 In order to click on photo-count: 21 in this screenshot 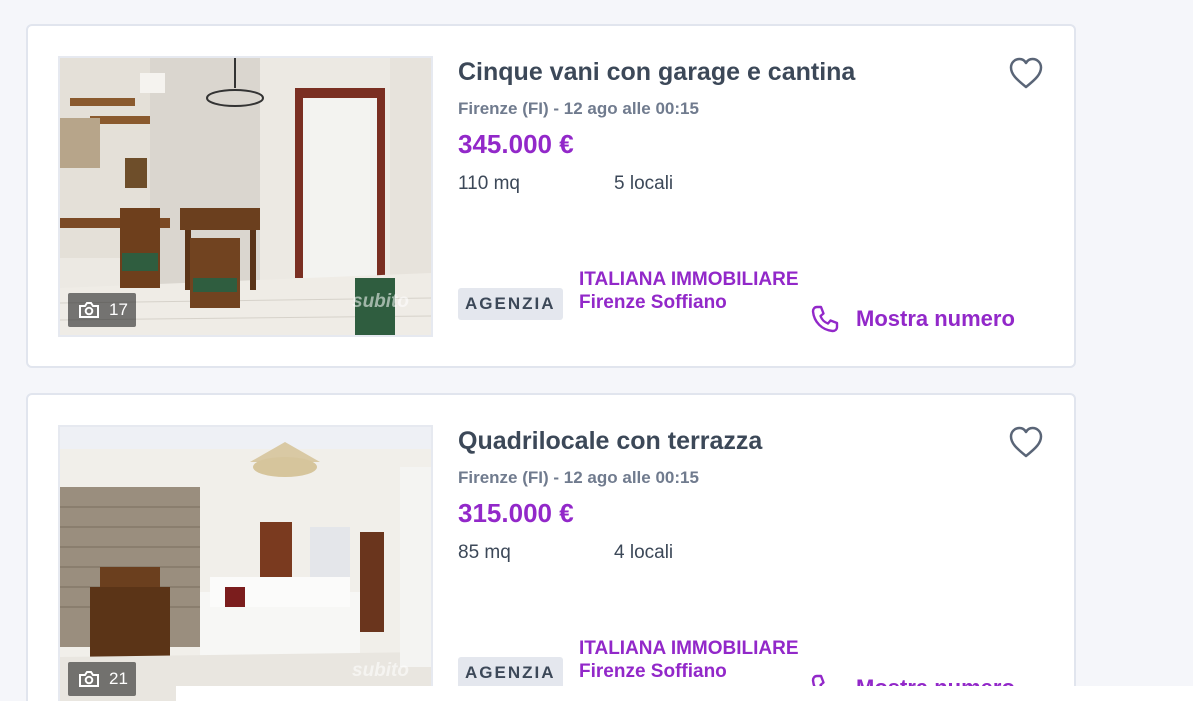, I will do `click(118, 678)`.